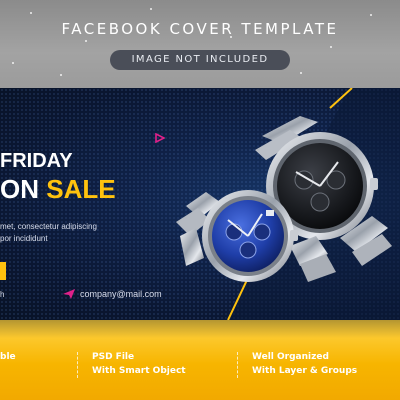  What do you see at coordinates (304, 364) in the screenshot?
I see `feature-3: Well Organized With Layer & Groups` at bounding box center [304, 364].